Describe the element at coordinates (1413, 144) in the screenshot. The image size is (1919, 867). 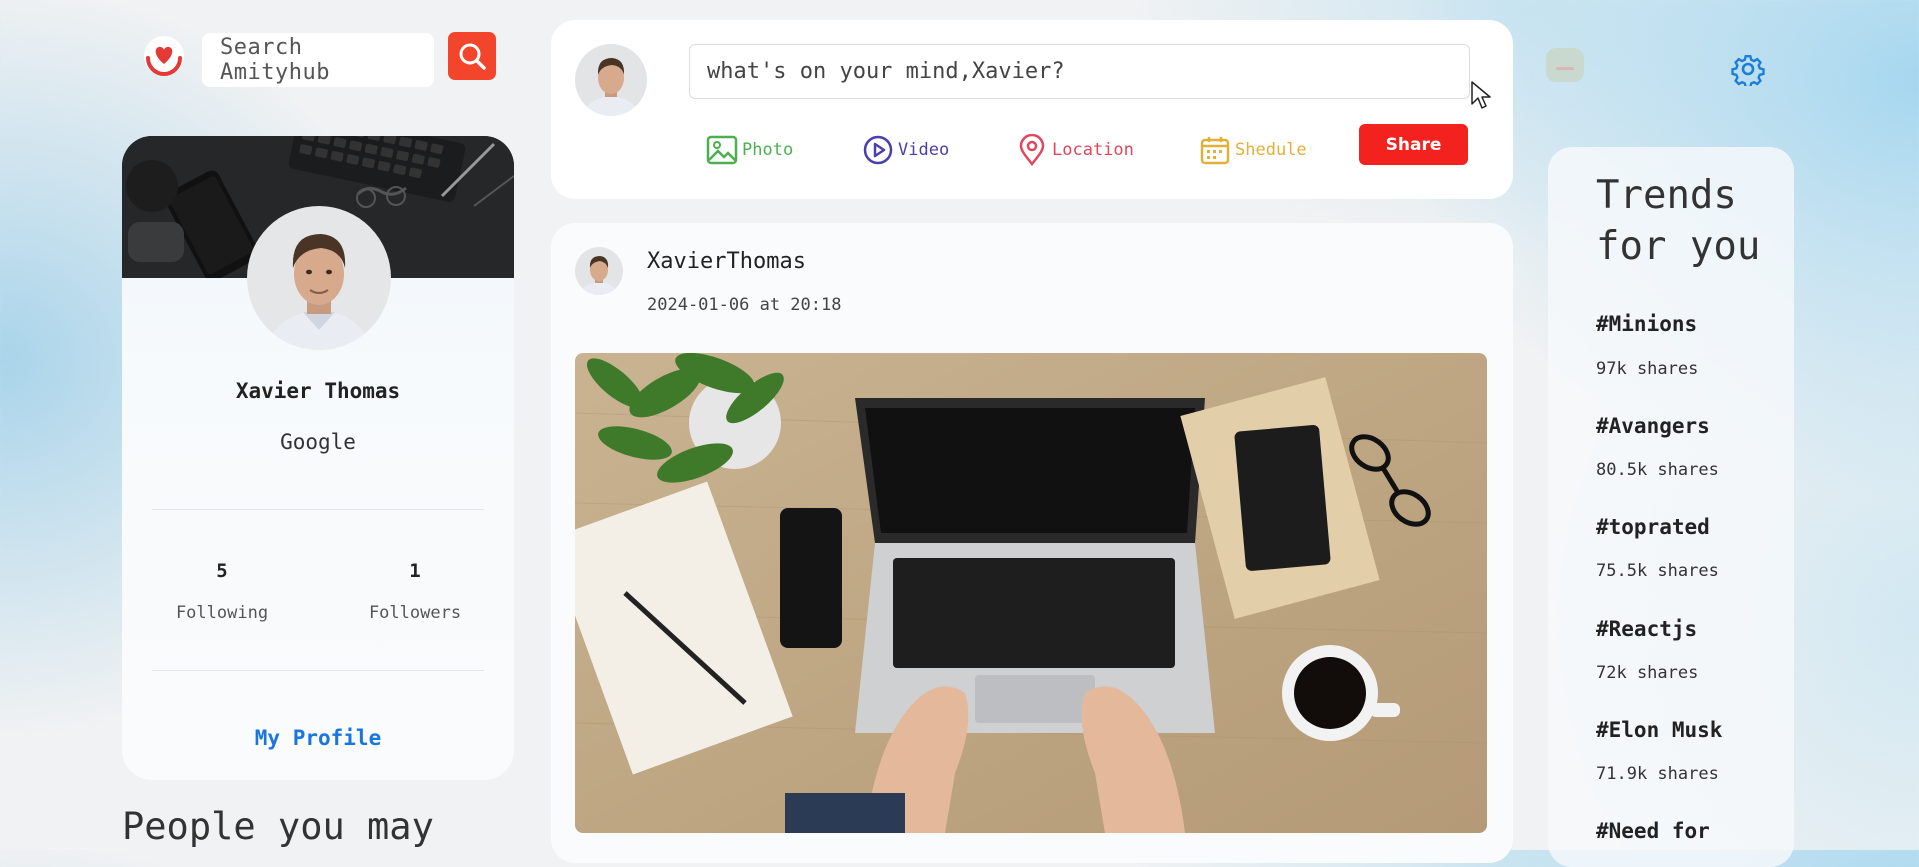
I see `share-button: Share` at that location.